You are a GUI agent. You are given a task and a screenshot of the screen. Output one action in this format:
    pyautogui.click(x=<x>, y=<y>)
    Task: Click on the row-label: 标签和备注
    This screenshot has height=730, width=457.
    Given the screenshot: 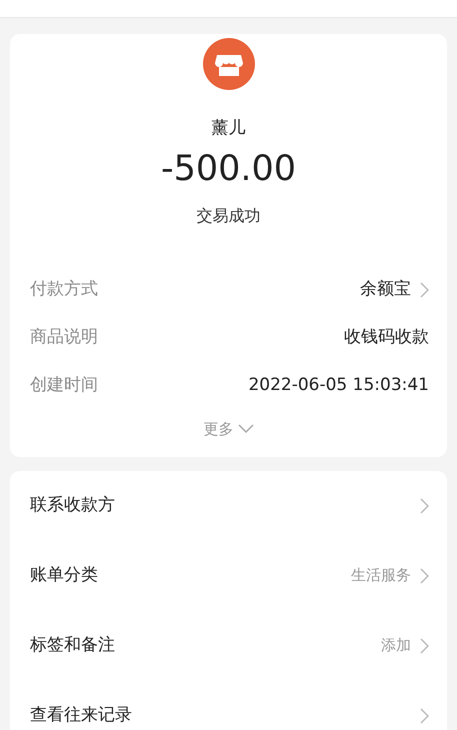 What is the action you would take?
    pyautogui.click(x=72, y=645)
    